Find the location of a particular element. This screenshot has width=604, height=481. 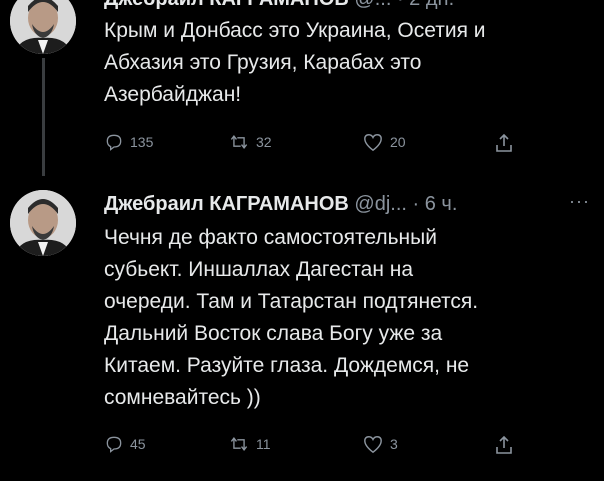

retweet-button: 11 is located at coordinates (249, 444).